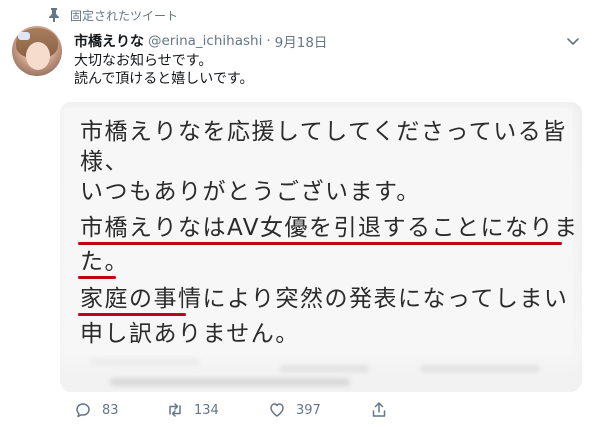 This screenshot has width=593, height=427. Describe the element at coordinates (163, 70) in the screenshot. I see `tweet-text: 大切なお知らせです。 読んで頂けると嬉しいです。` at that location.